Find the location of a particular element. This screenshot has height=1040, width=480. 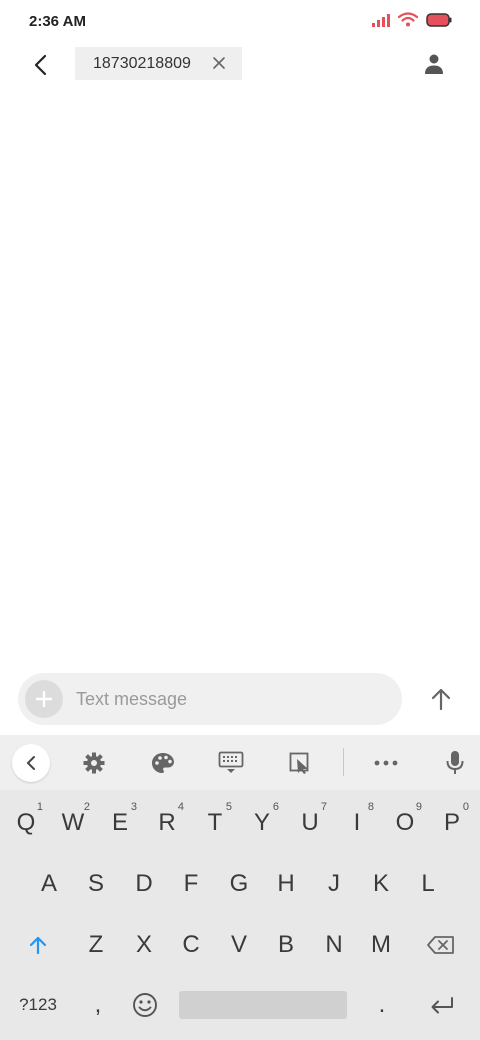

key-w: W2 is located at coordinates (73, 823).